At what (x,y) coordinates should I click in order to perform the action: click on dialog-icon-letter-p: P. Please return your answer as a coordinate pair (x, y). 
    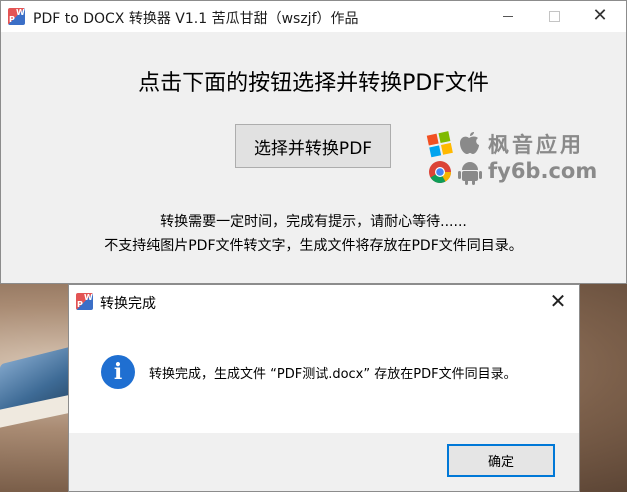
    Looking at the image, I should click on (80, 304).